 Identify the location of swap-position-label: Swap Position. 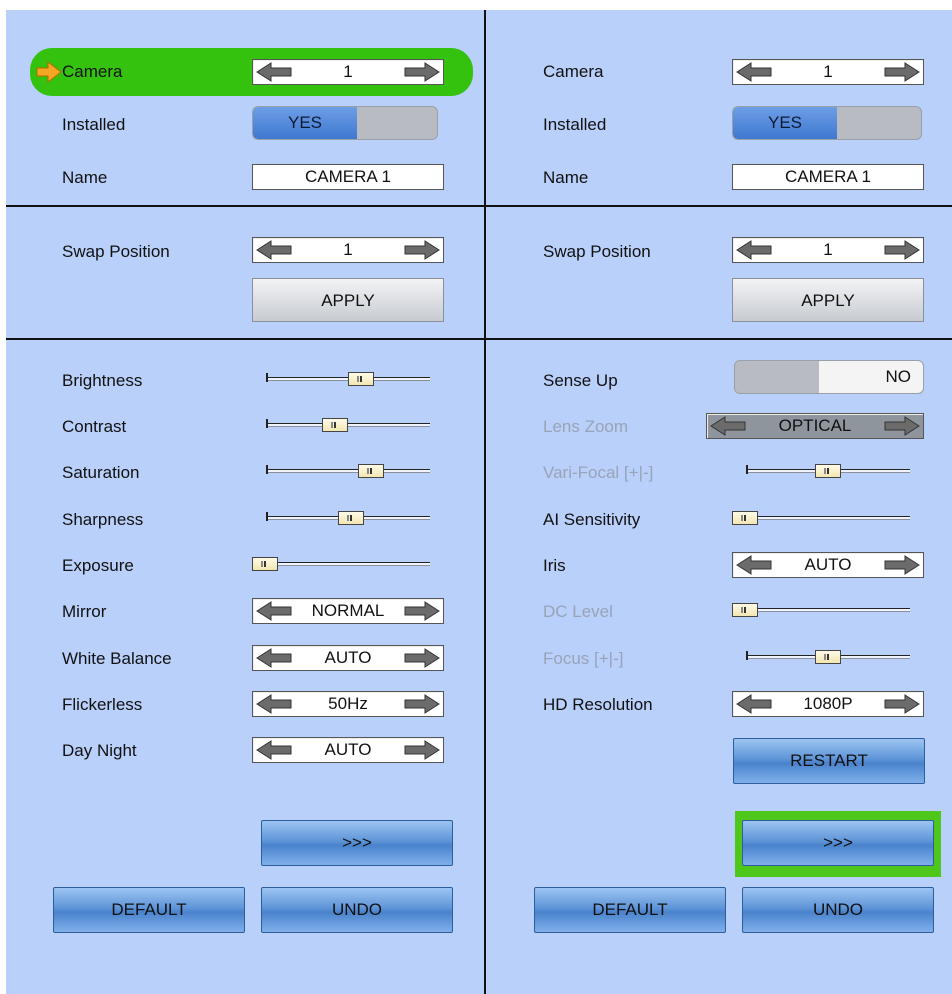
(597, 251).